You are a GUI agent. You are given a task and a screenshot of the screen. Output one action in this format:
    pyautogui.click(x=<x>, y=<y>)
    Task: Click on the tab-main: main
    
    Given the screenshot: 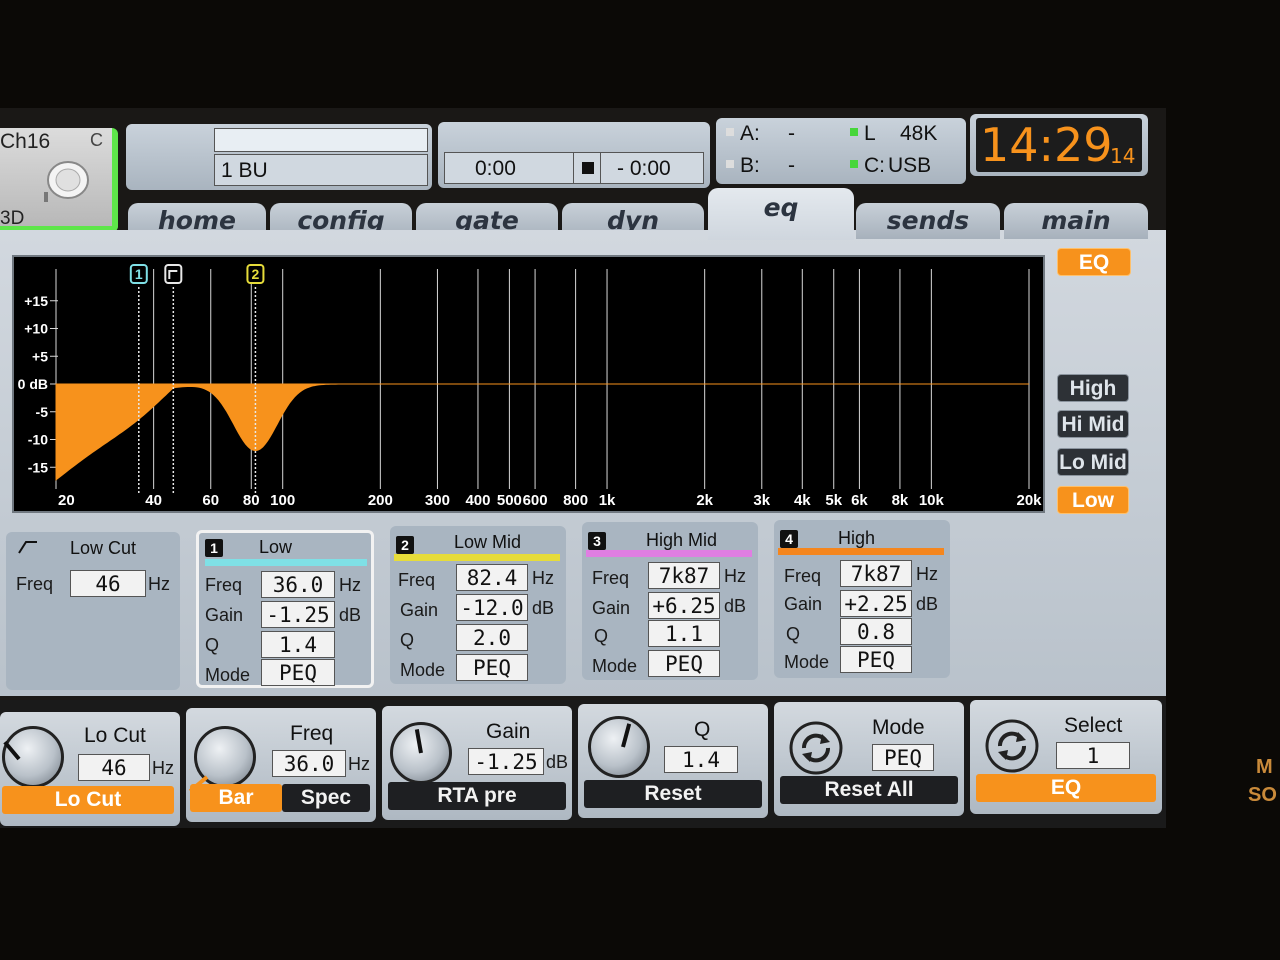 What is the action you would take?
    pyautogui.click(x=1076, y=221)
    